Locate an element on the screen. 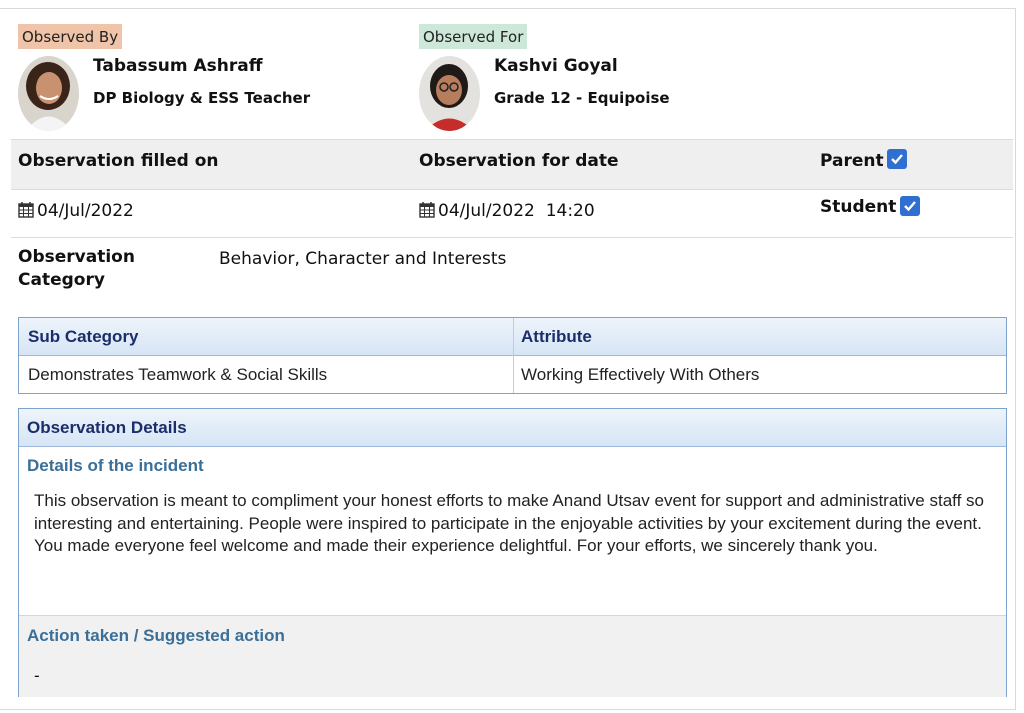 The image size is (1024, 713). filled-on-date: 04/Jul/2022 is located at coordinates (85, 211).